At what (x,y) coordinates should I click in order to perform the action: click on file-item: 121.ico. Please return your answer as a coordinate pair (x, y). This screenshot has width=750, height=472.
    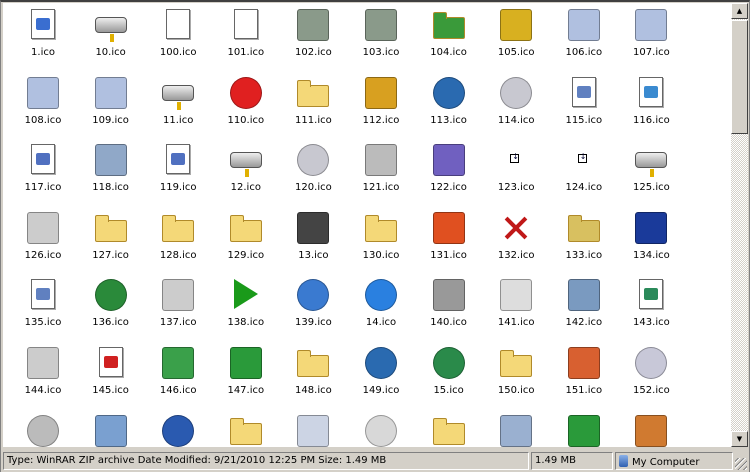
    Looking at the image, I should click on (381, 174).